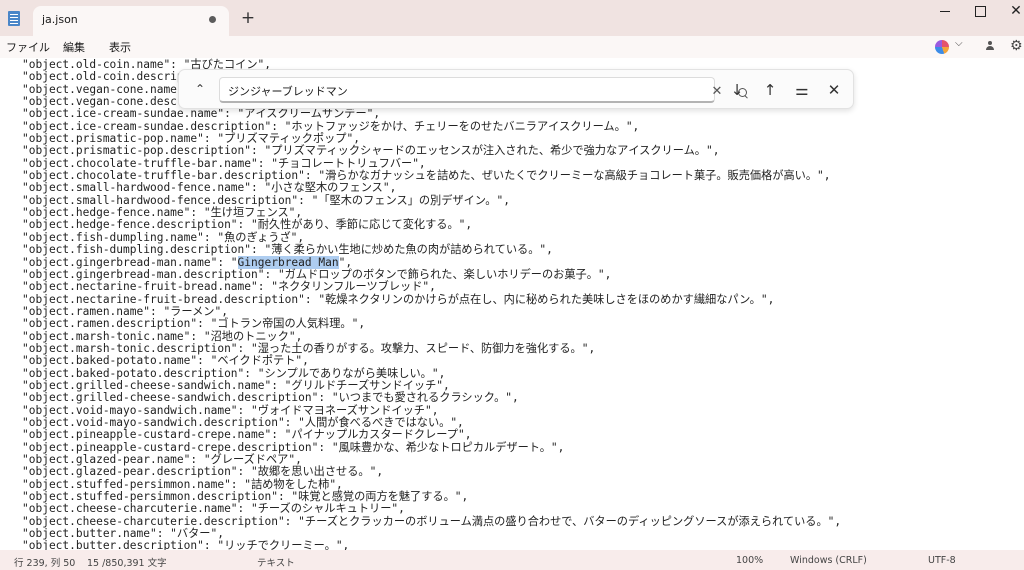 This screenshot has height=570, width=1024. What do you see at coordinates (247, 435) in the screenshot?
I see `editor-line: "object.pineapple-custard-crepe.name"` at bounding box center [247, 435].